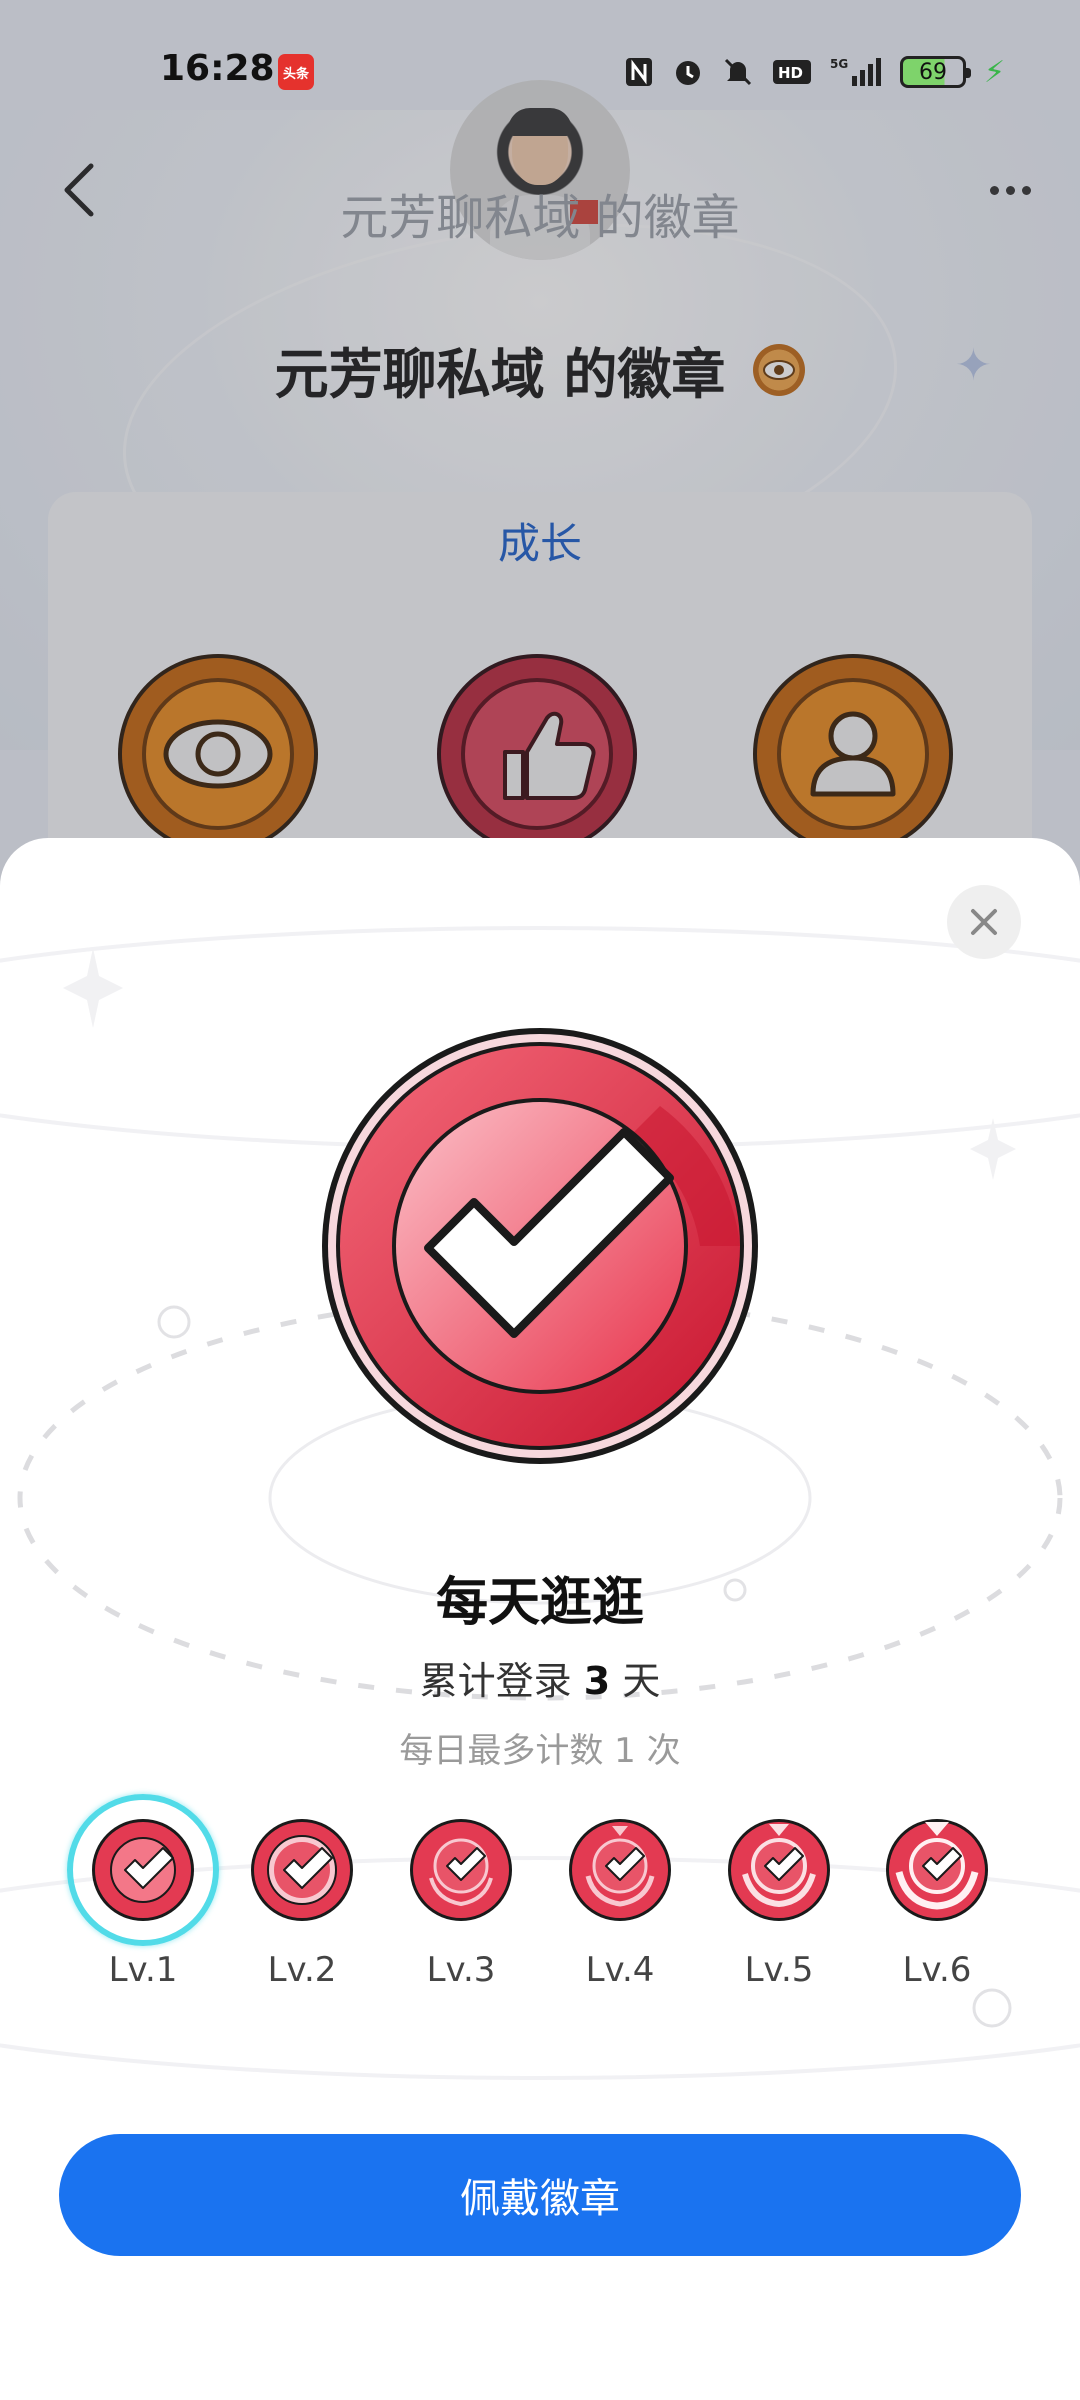 This screenshot has width=1080, height=2400. I want to click on level-item-4: Lv.4, so click(620, 1904).